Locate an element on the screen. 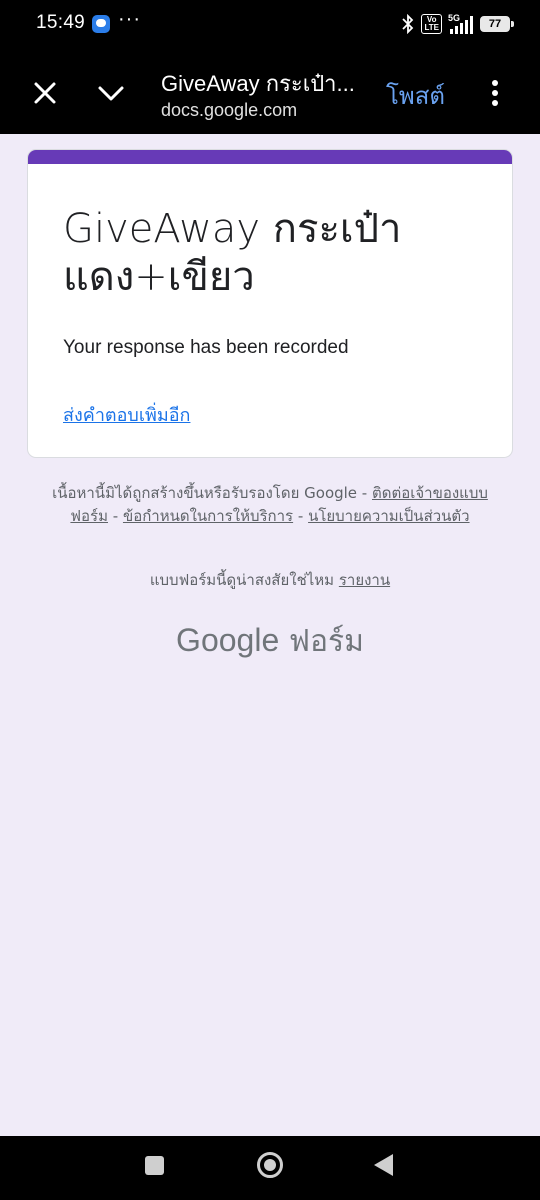 The height and width of the screenshot is (1200, 540). post-button: โพสต์ is located at coordinates (415, 95).